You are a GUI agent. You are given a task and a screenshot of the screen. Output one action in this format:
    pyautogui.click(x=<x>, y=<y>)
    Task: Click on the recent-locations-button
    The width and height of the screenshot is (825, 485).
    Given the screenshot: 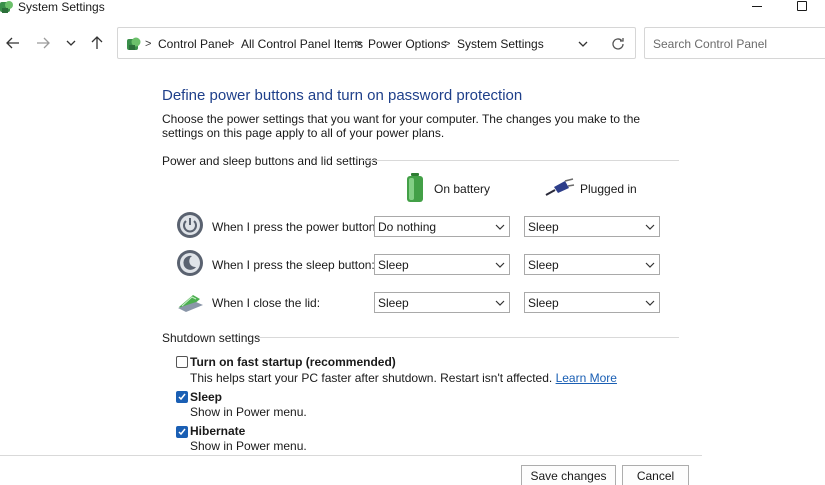 What is the action you would take?
    pyautogui.click(x=71, y=43)
    